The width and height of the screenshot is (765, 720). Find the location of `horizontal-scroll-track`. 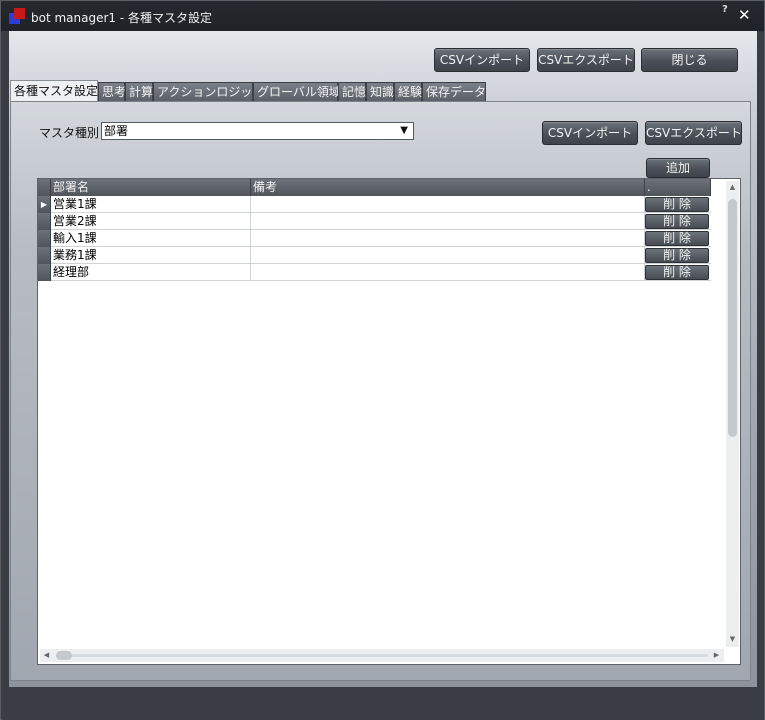

horizontal-scroll-track is located at coordinates (382, 655).